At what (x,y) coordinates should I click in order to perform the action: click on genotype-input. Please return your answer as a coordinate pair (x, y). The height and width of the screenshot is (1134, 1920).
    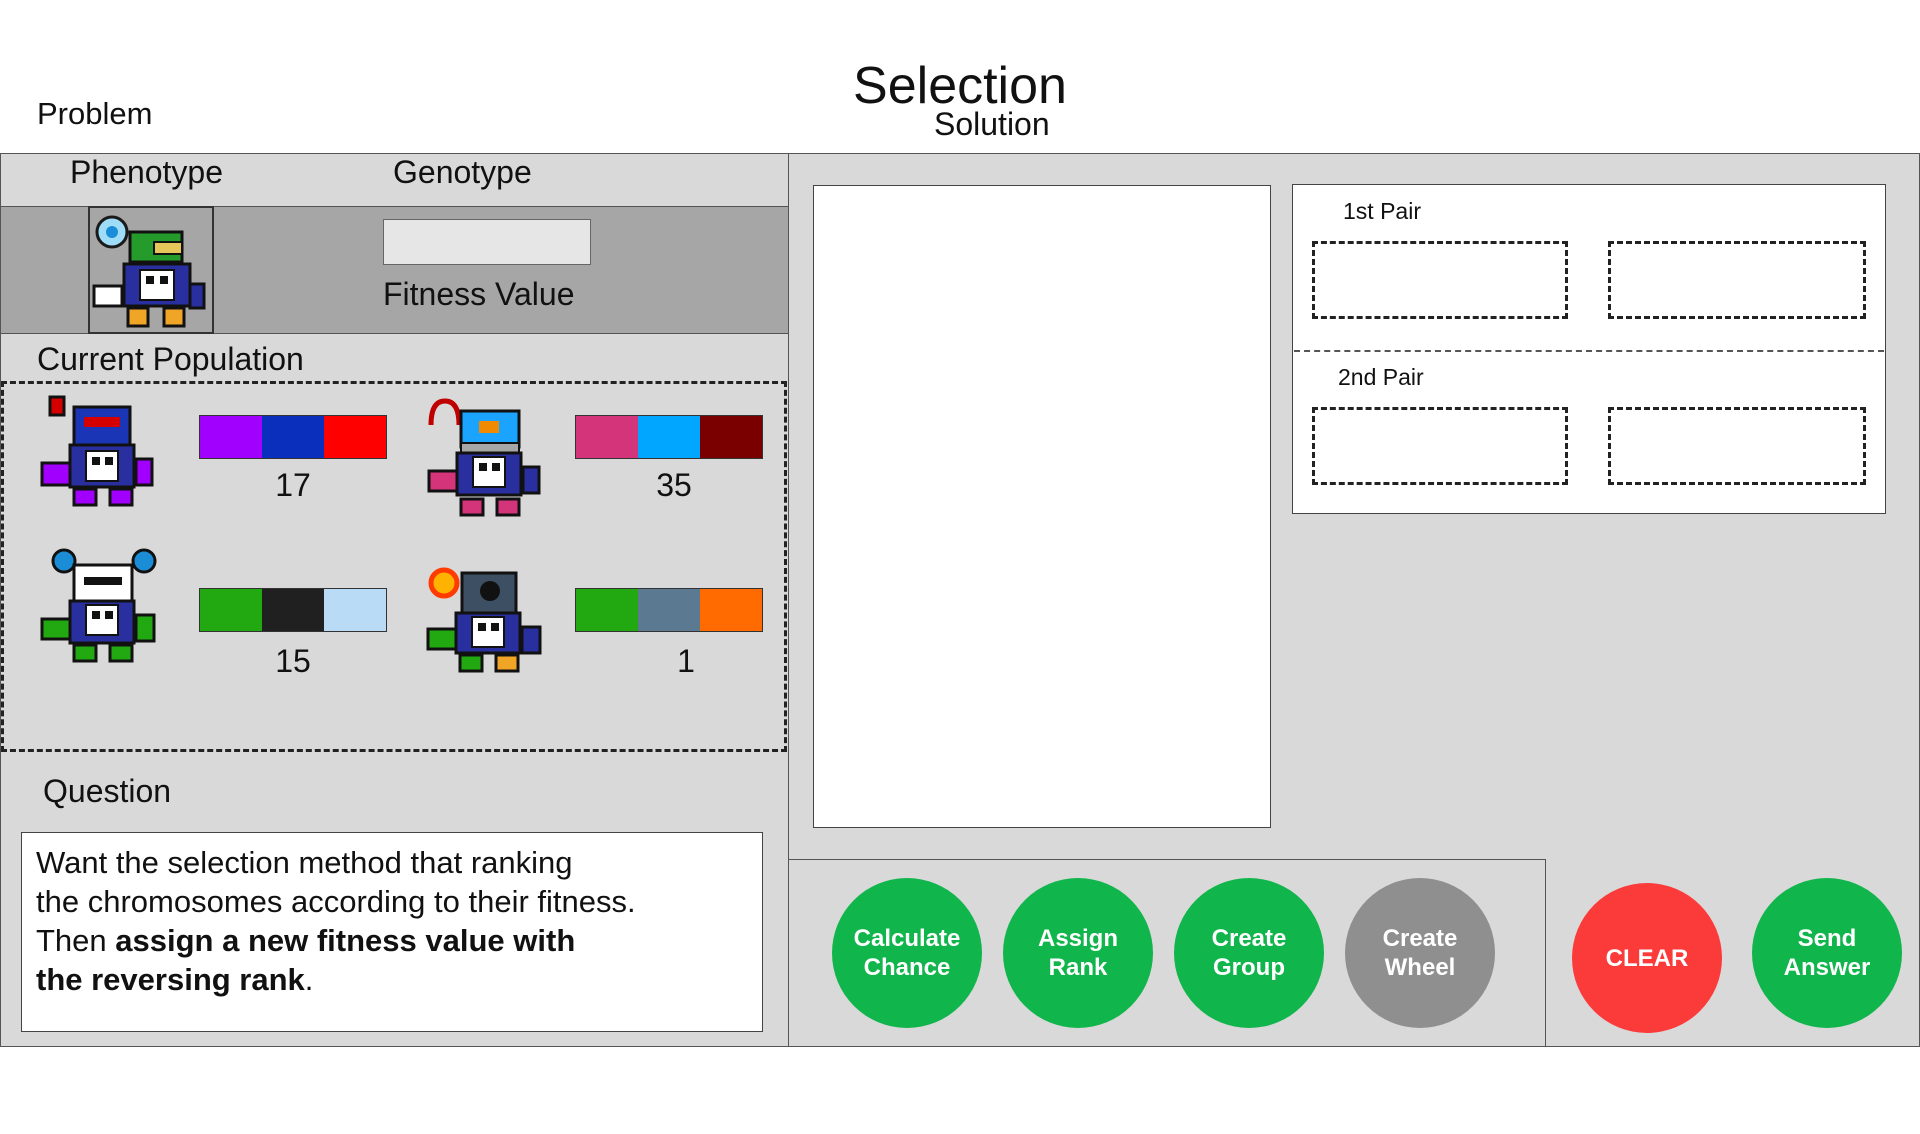
    Looking at the image, I should click on (487, 242).